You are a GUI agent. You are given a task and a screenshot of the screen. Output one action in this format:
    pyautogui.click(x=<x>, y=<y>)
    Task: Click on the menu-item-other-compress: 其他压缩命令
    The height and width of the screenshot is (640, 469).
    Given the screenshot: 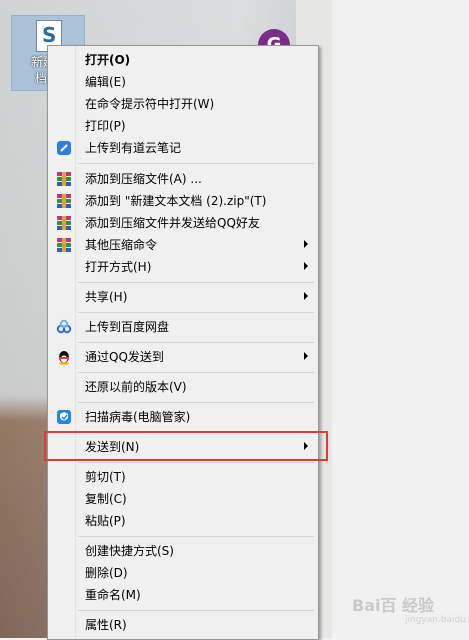 What is the action you would take?
    pyautogui.click(x=183, y=245)
    